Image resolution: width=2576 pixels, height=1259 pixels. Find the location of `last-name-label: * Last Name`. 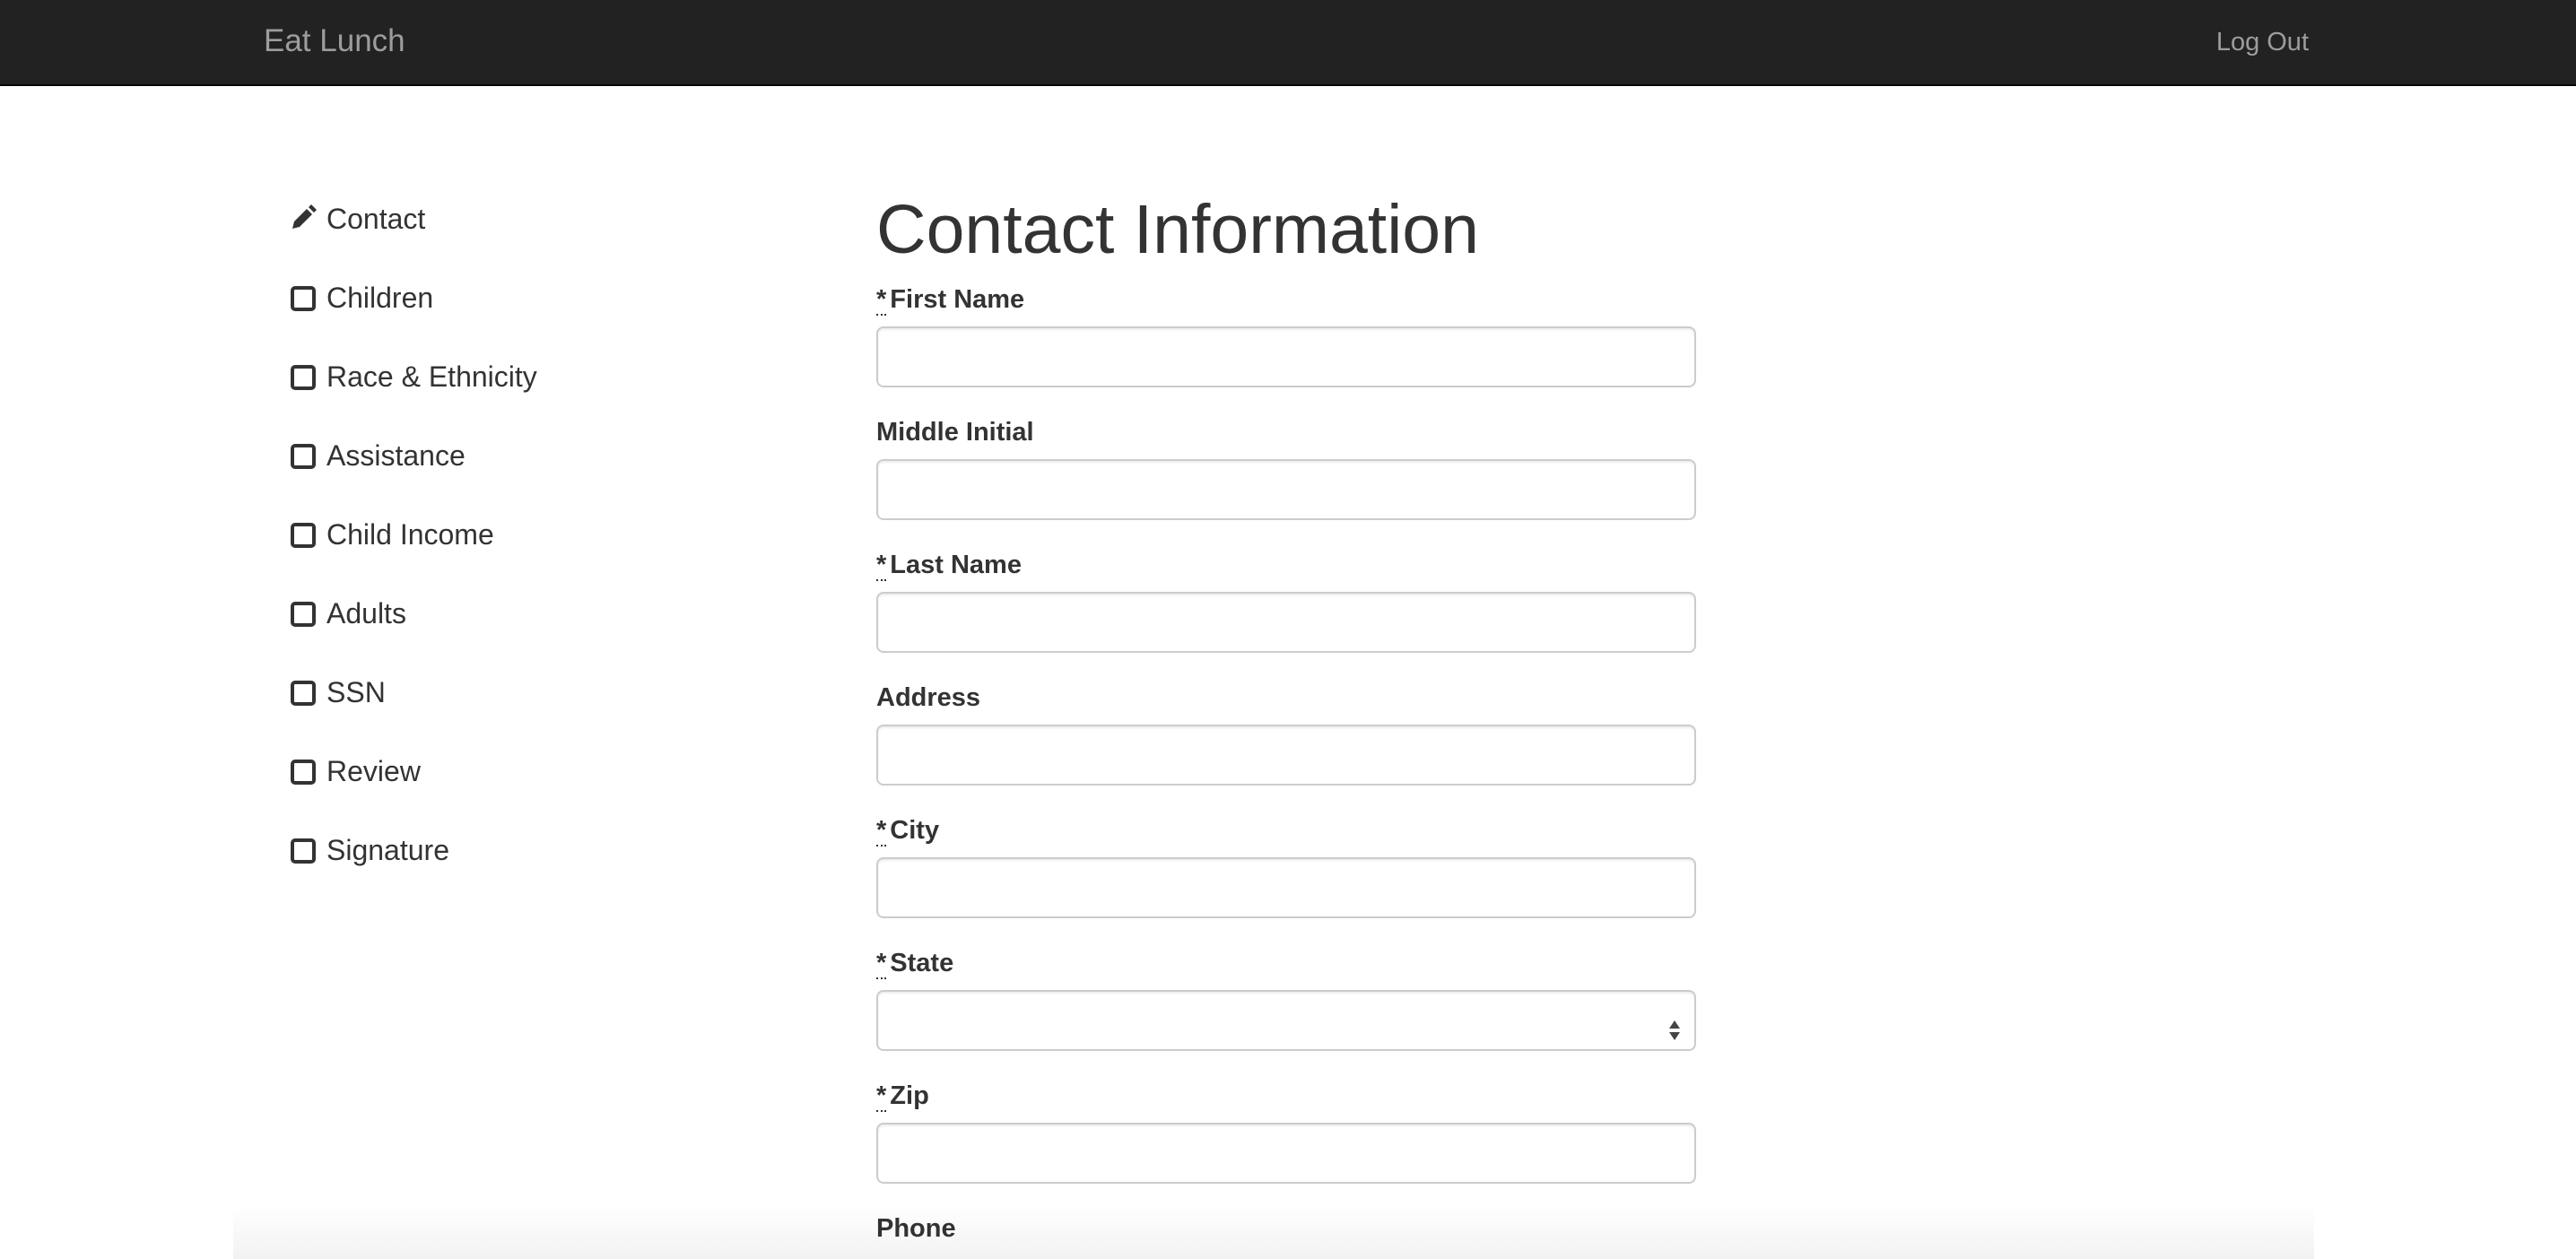

last-name-label: * Last Name is located at coordinates (949, 566).